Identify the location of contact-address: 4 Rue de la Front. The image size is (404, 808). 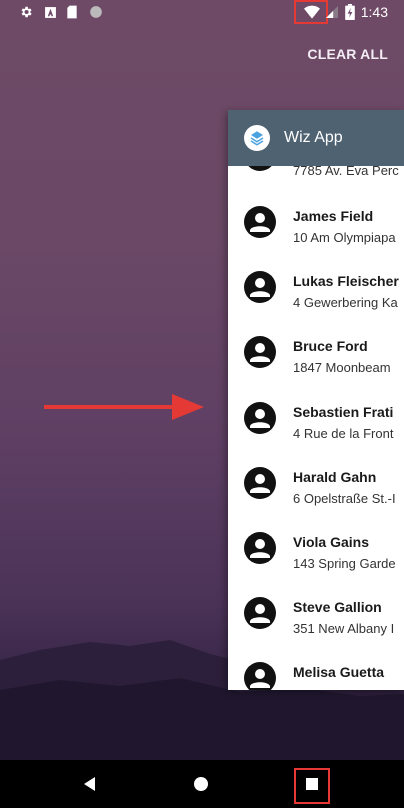
(343, 433).